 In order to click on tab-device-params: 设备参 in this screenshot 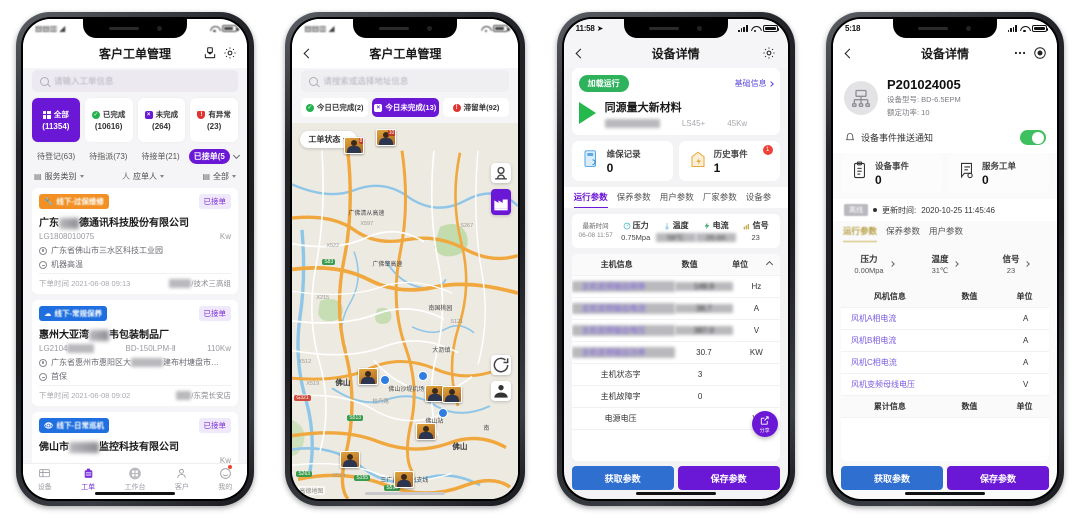, I will do `click(759, 199)`.